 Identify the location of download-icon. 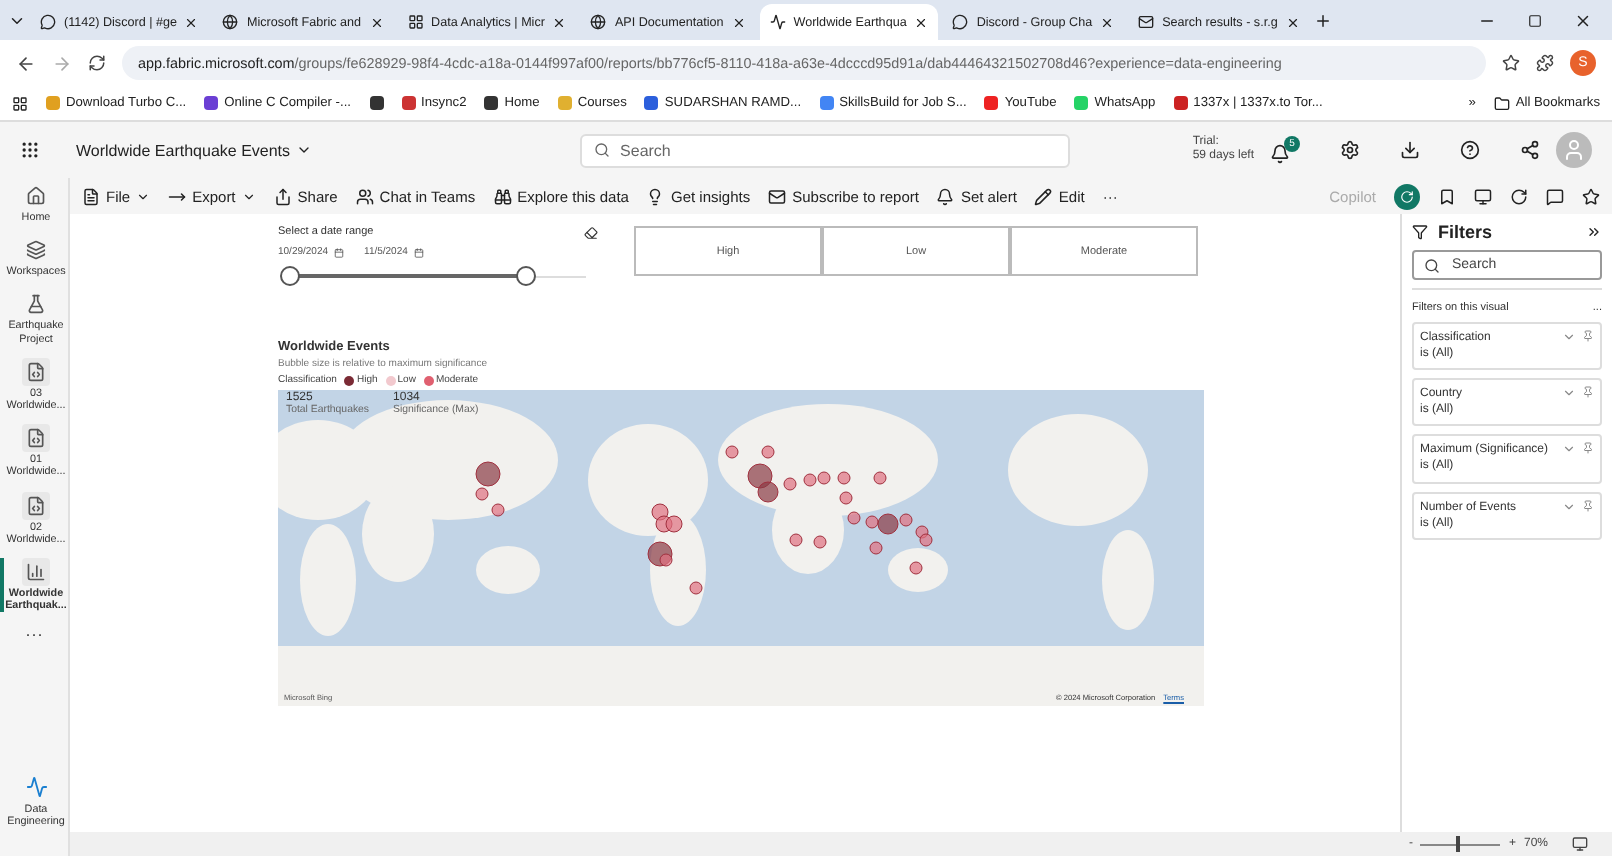
(1410, 150).